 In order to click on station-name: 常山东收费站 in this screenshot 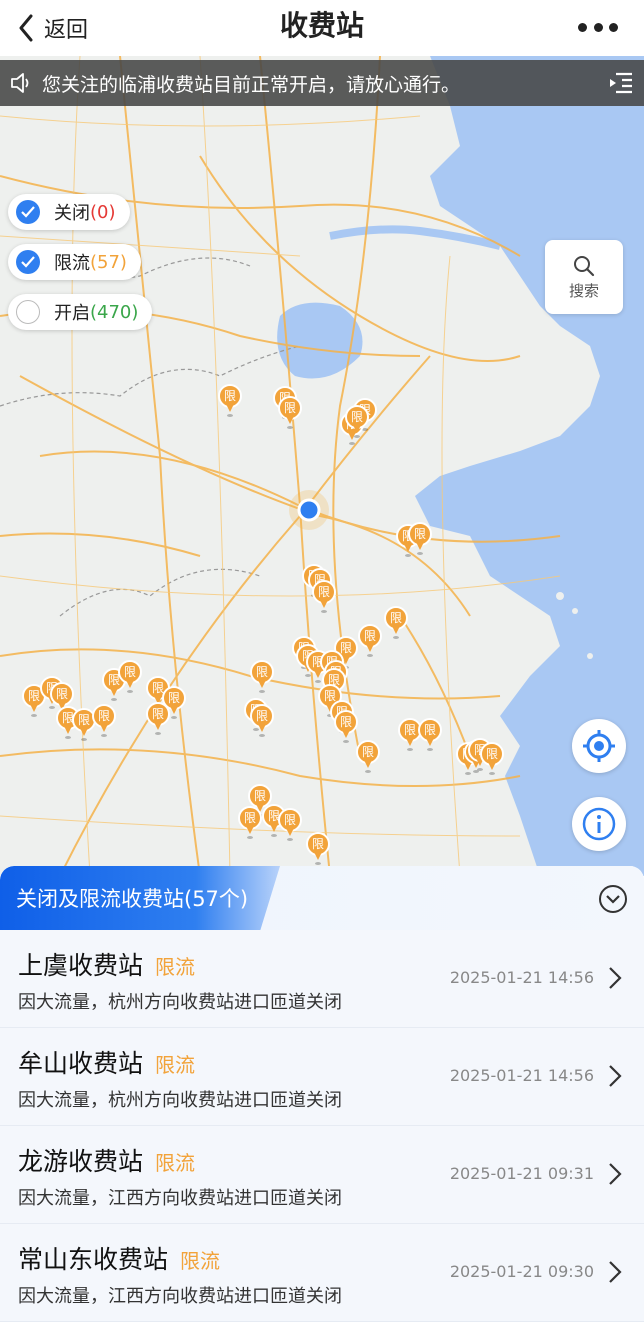, I will do `click(93, 1259)`.